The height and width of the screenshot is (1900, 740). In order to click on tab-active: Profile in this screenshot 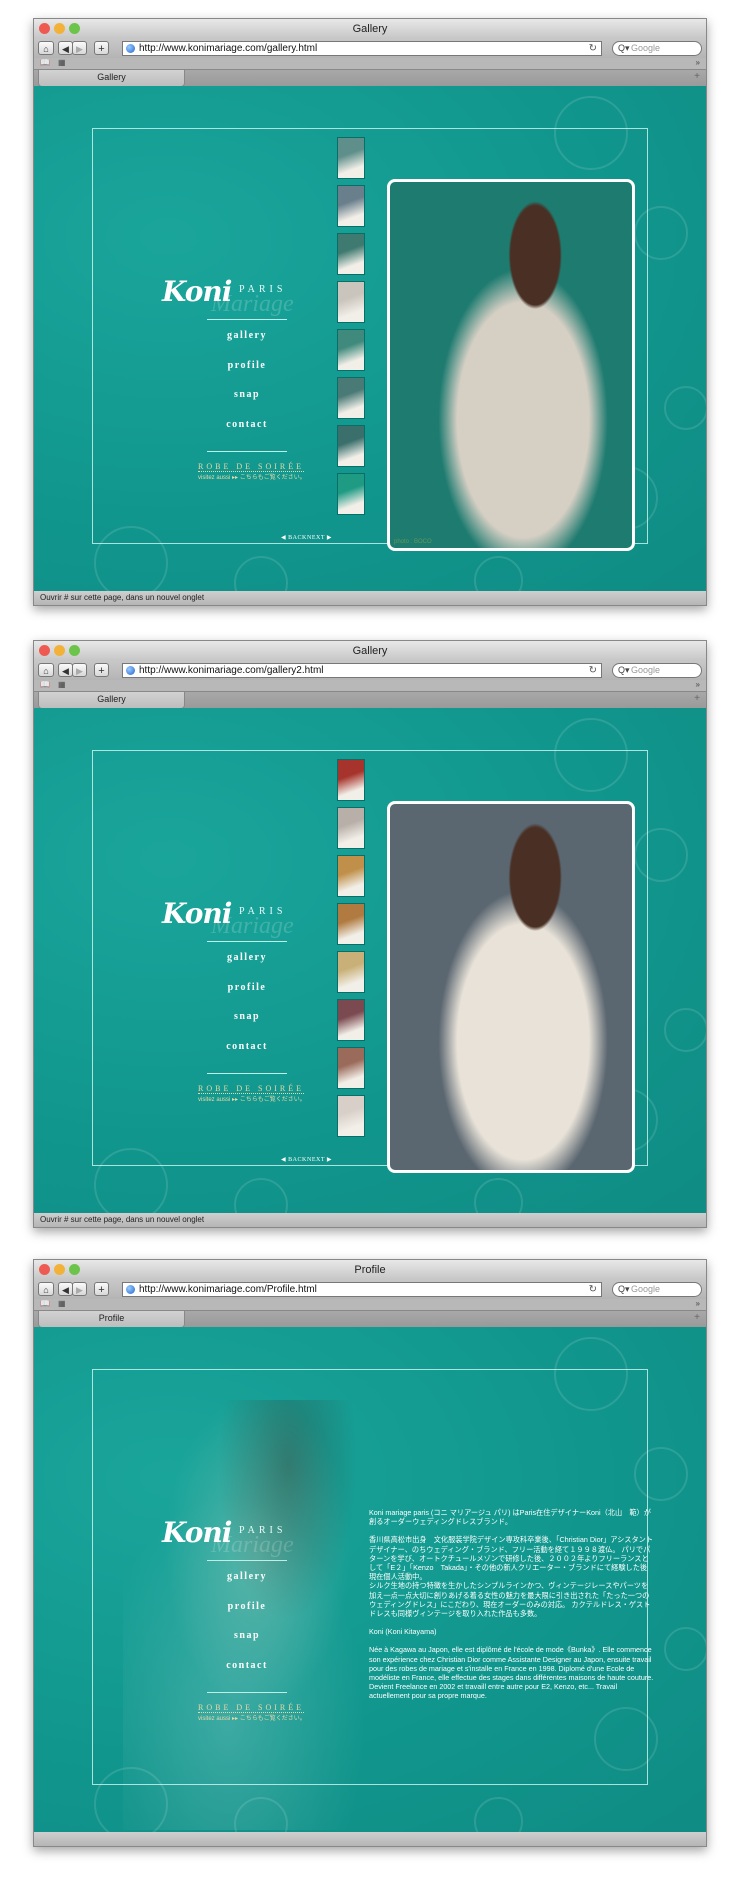, I will do `click(111, 1319)`.